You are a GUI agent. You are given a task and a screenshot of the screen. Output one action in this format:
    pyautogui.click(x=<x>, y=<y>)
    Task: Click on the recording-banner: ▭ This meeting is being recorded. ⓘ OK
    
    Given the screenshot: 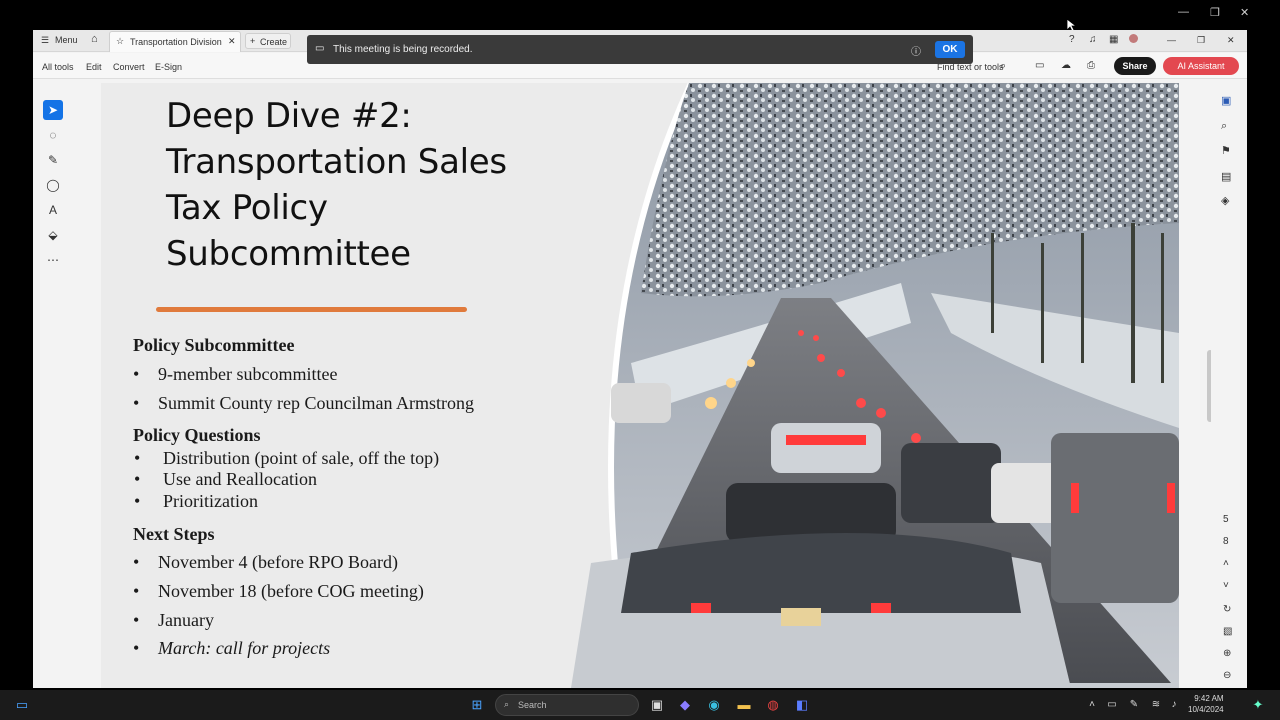 What is the action you would take?
    pyautogui.click(x=640, y=49)
    